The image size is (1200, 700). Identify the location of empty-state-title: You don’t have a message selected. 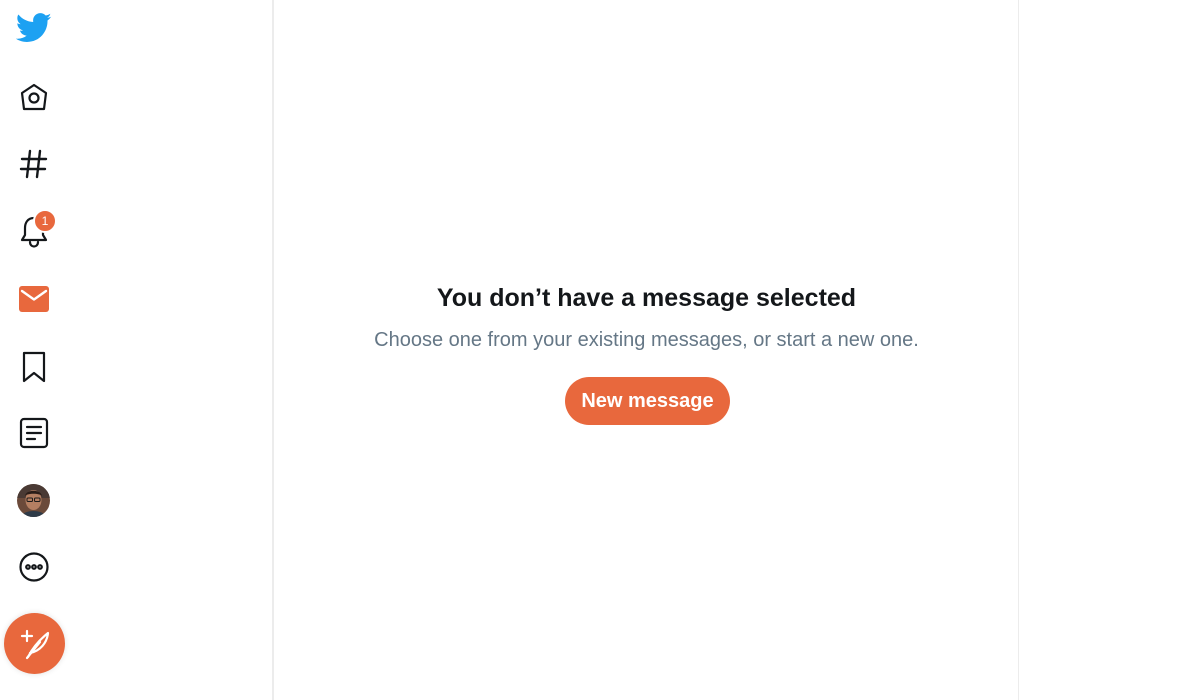
(646, 298).